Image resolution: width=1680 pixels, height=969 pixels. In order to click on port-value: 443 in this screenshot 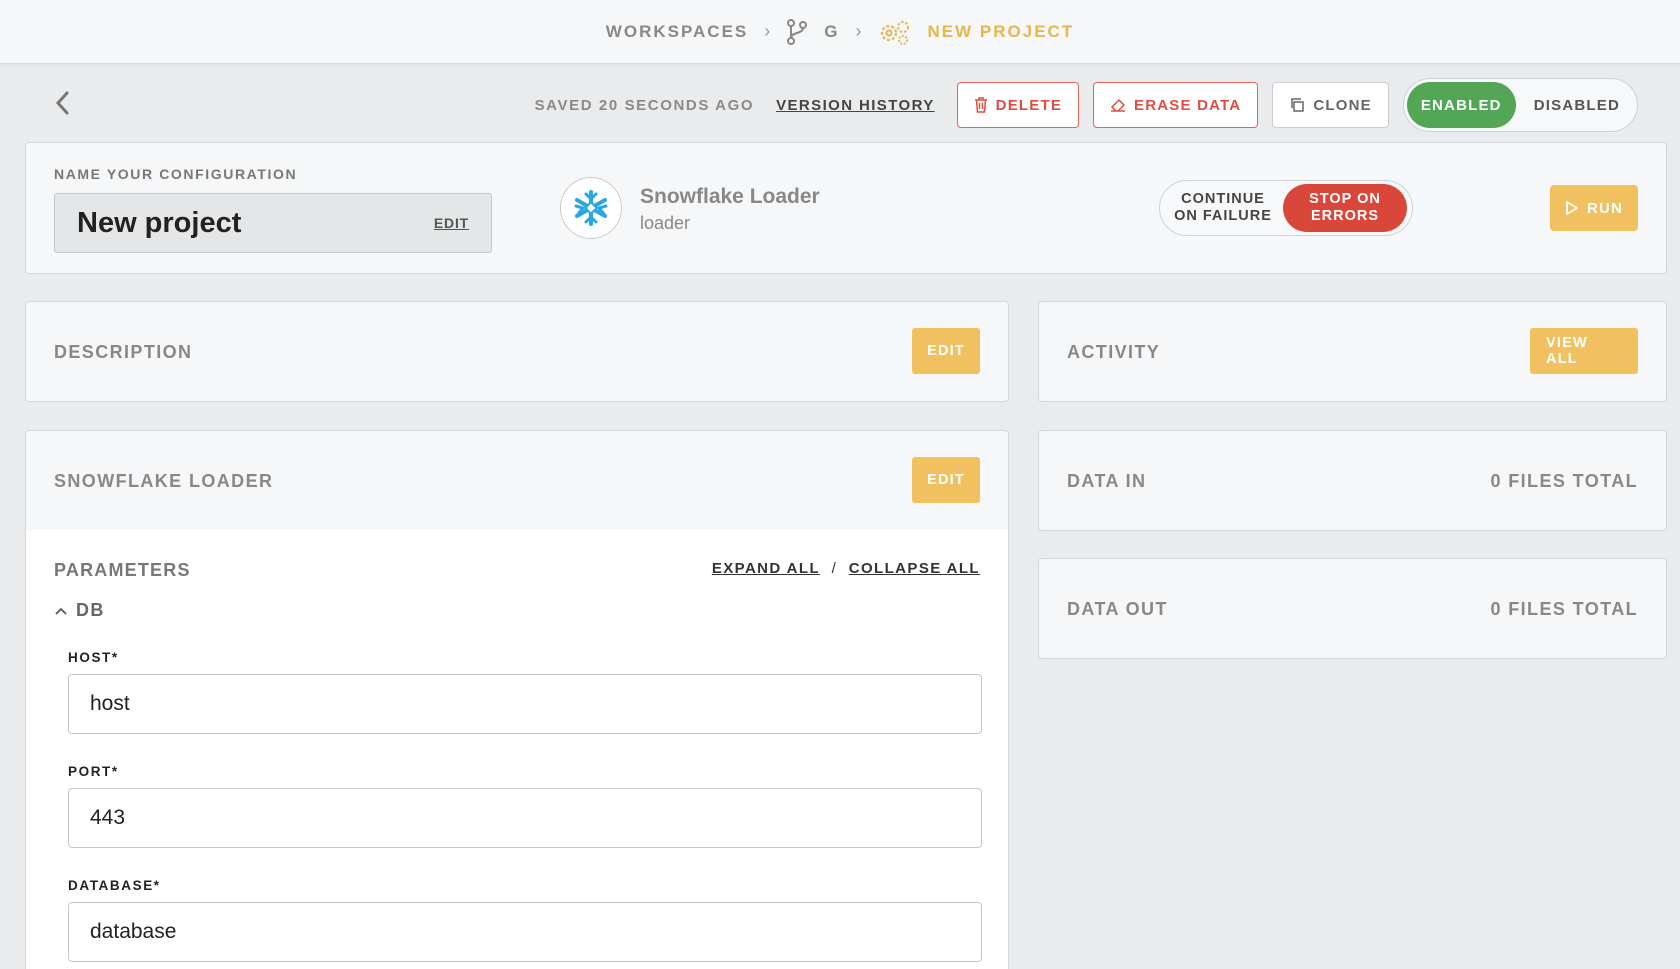, I will do `click(108, 817)`.